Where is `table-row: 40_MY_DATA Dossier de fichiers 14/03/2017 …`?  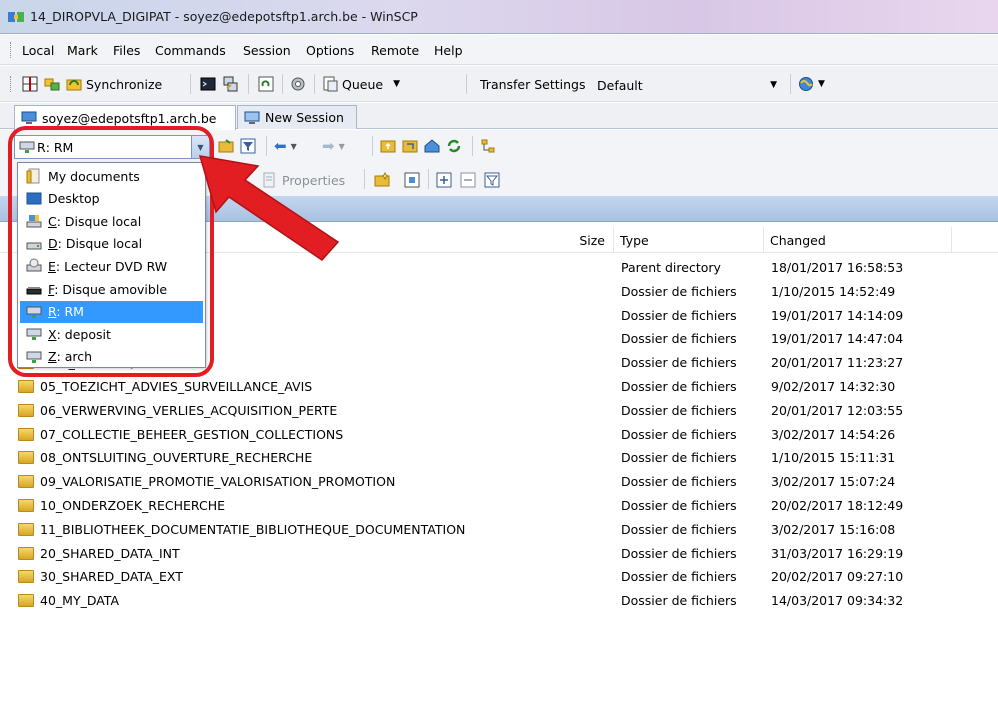
table-row: 40_MY_DATA Dossier de fichiers 14/03/2017 … is located at coordinates (499, 601).